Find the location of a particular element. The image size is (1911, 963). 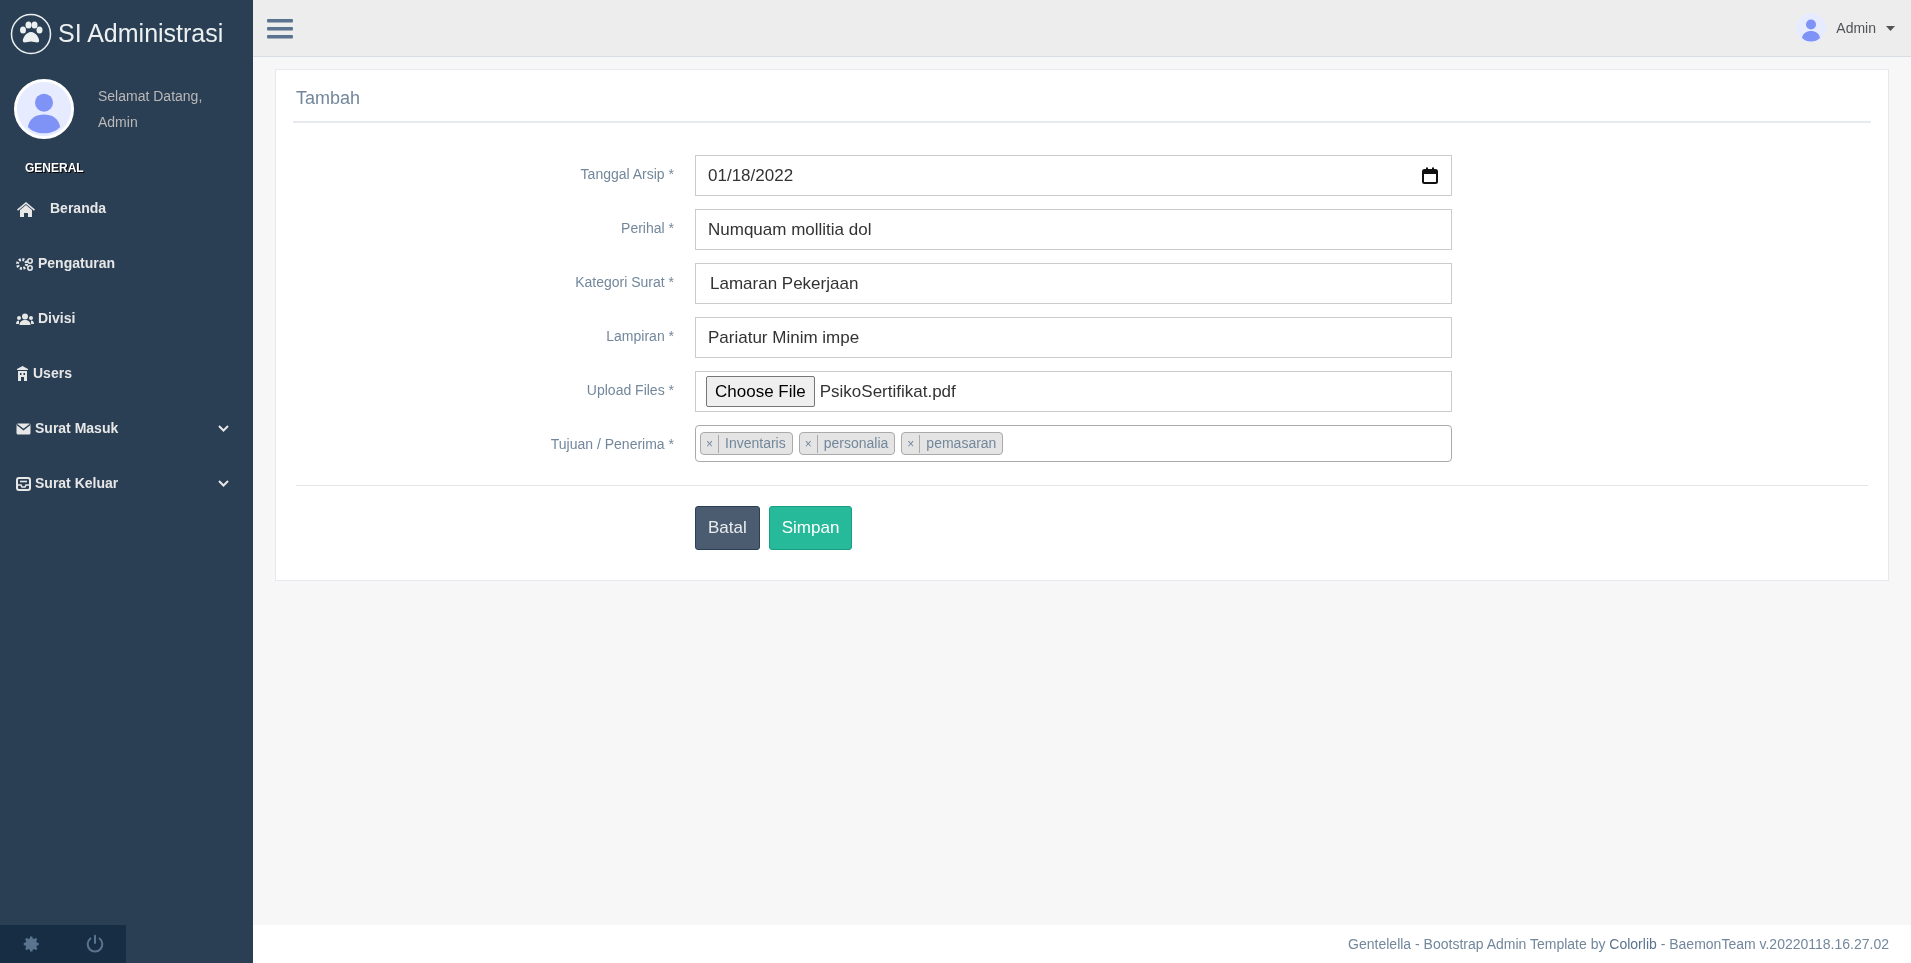

field-label: Tanggal Arsip * is located at coordinates (627, 174).